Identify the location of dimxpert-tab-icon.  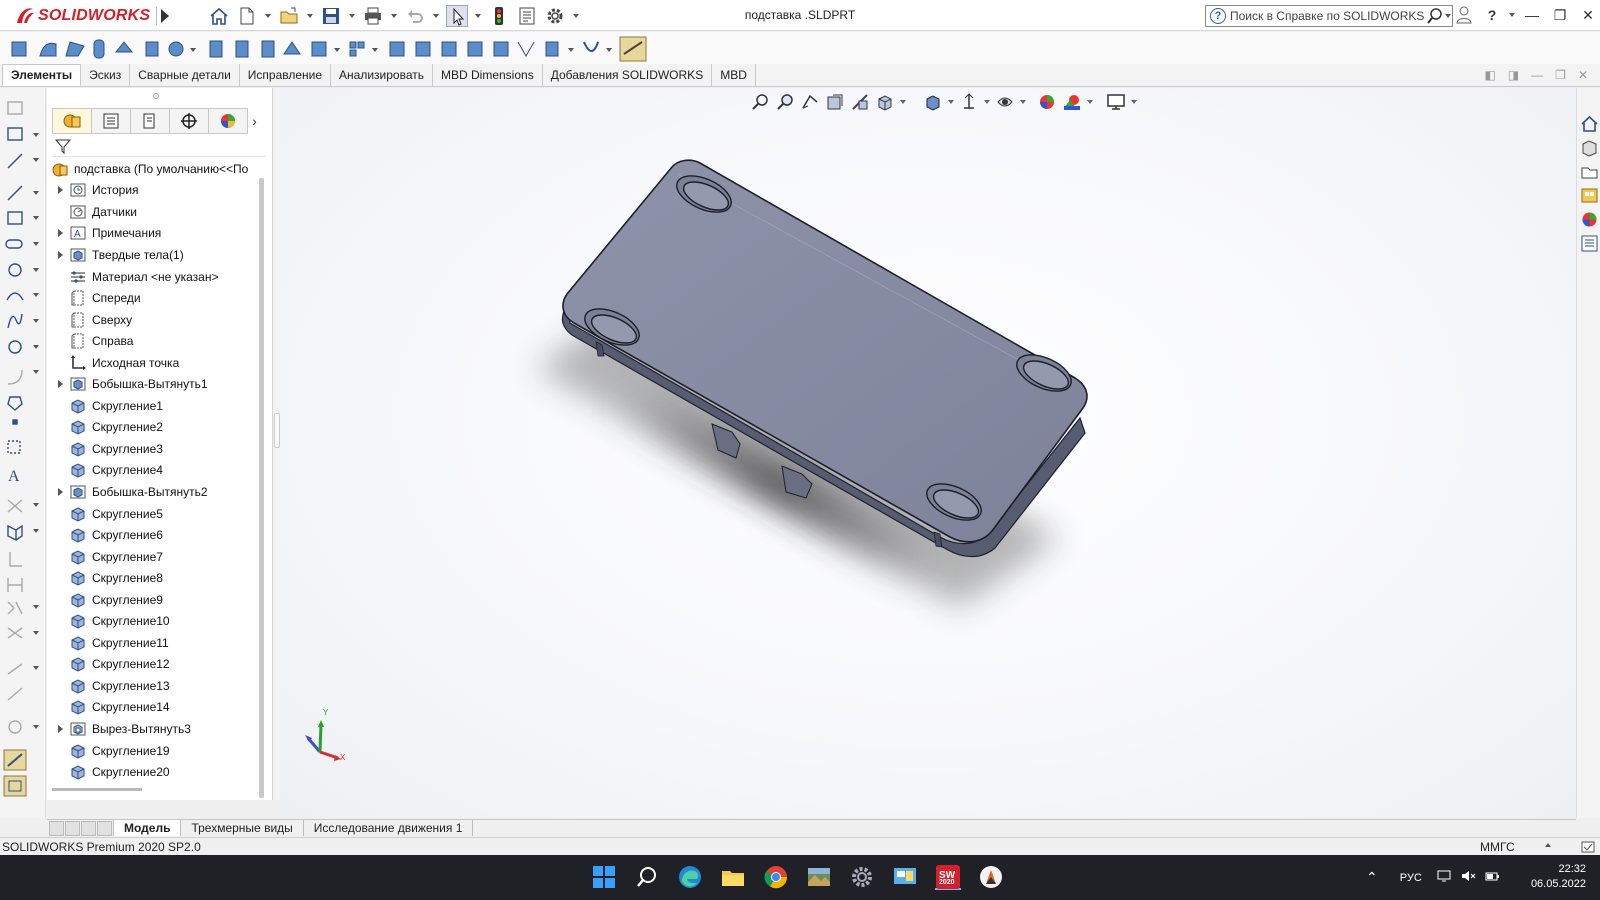
(188, 121).